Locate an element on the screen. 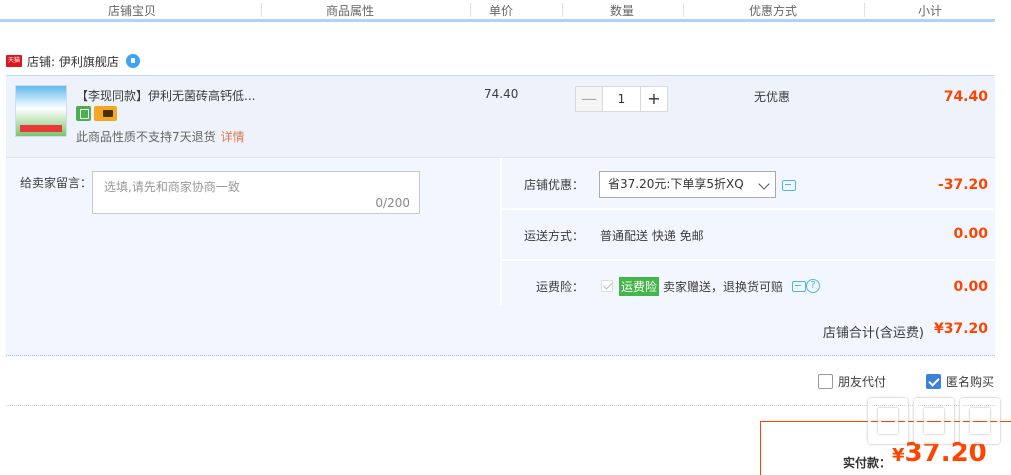 This screenshot has height=475, width=1011. chevron-down-icon is located at coordinates (764, 184).